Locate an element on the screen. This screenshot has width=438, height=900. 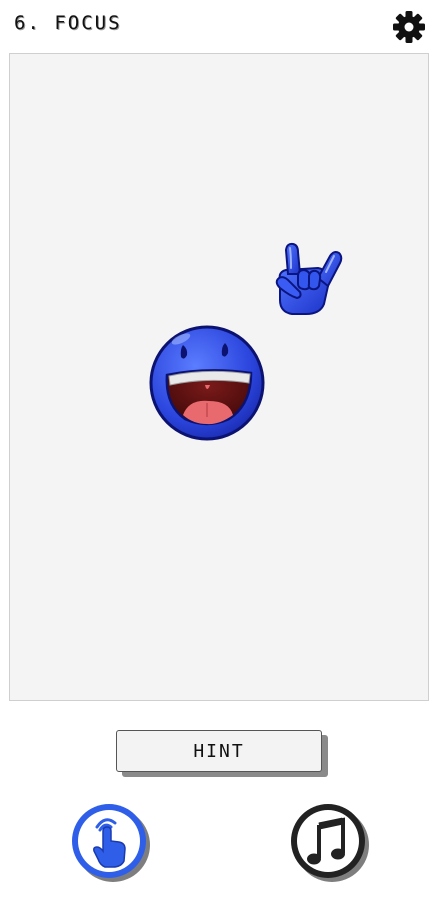
tap-button is located at coordinates (111, 843).